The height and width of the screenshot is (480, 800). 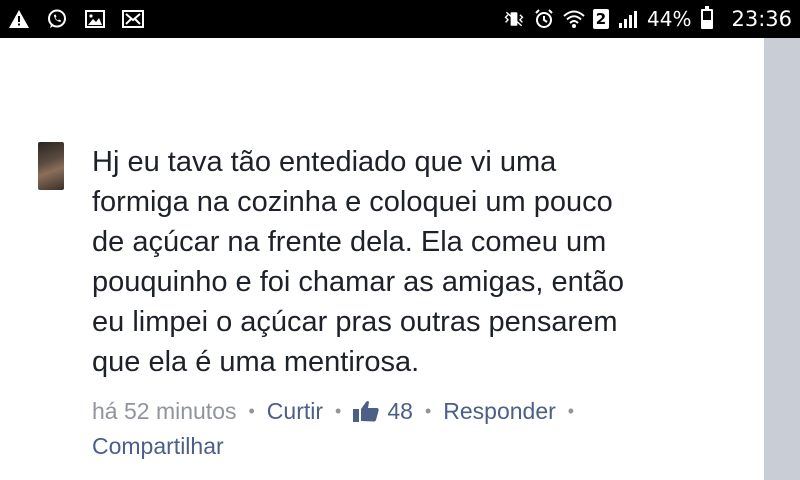 I want to click on status-bar-notifications, so click(x=76, y=19).